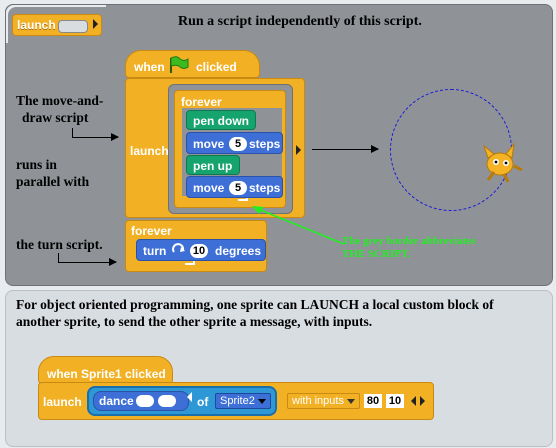  Describe the element at coordinates (298, 225) in the screenshot. I see `green-pointer-arrow-icon` at that location.